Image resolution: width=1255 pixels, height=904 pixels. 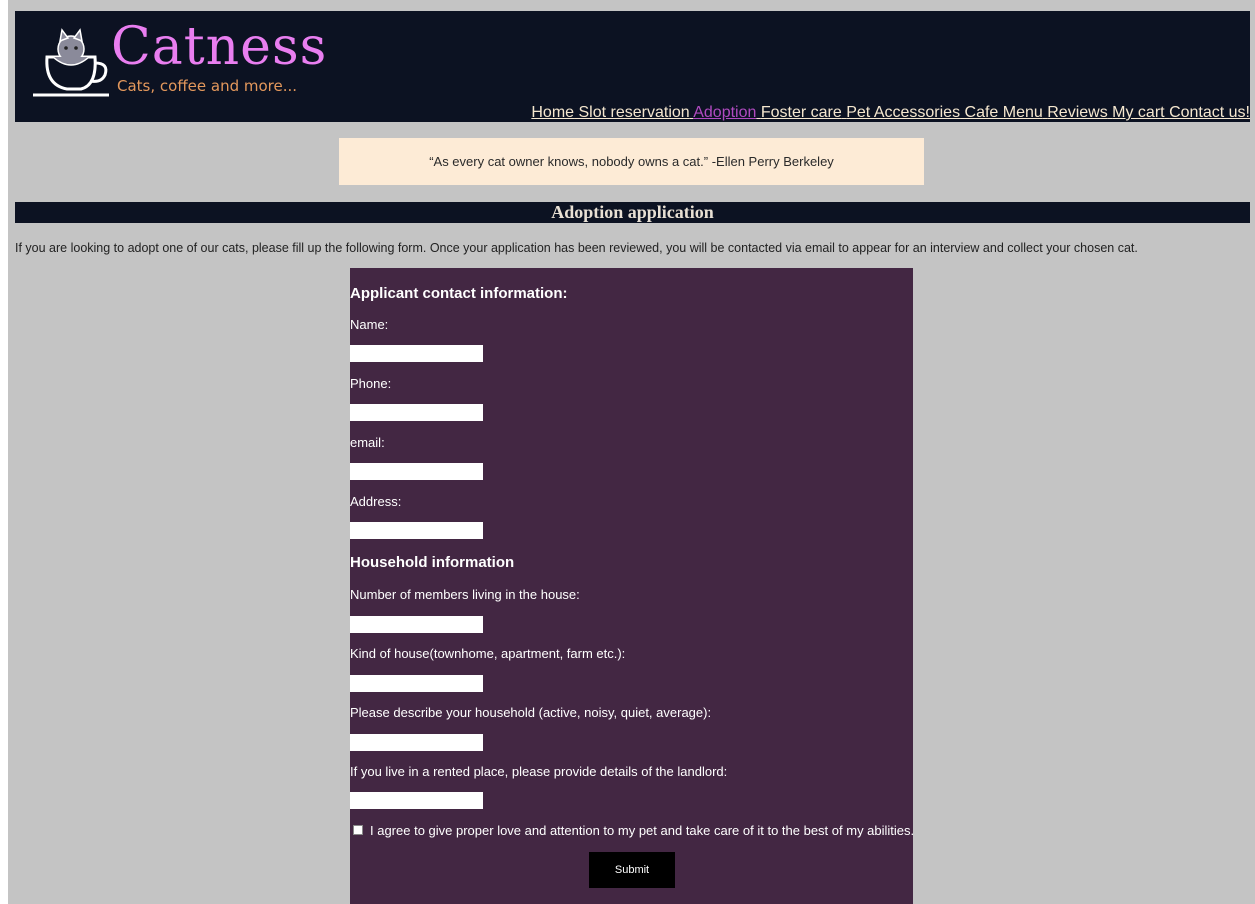 What do you see at coordinates (1004, 112) in the screenshot?
I see `nav-cafe-menu: Cafe Menu` at bounding box center [1004, 112].